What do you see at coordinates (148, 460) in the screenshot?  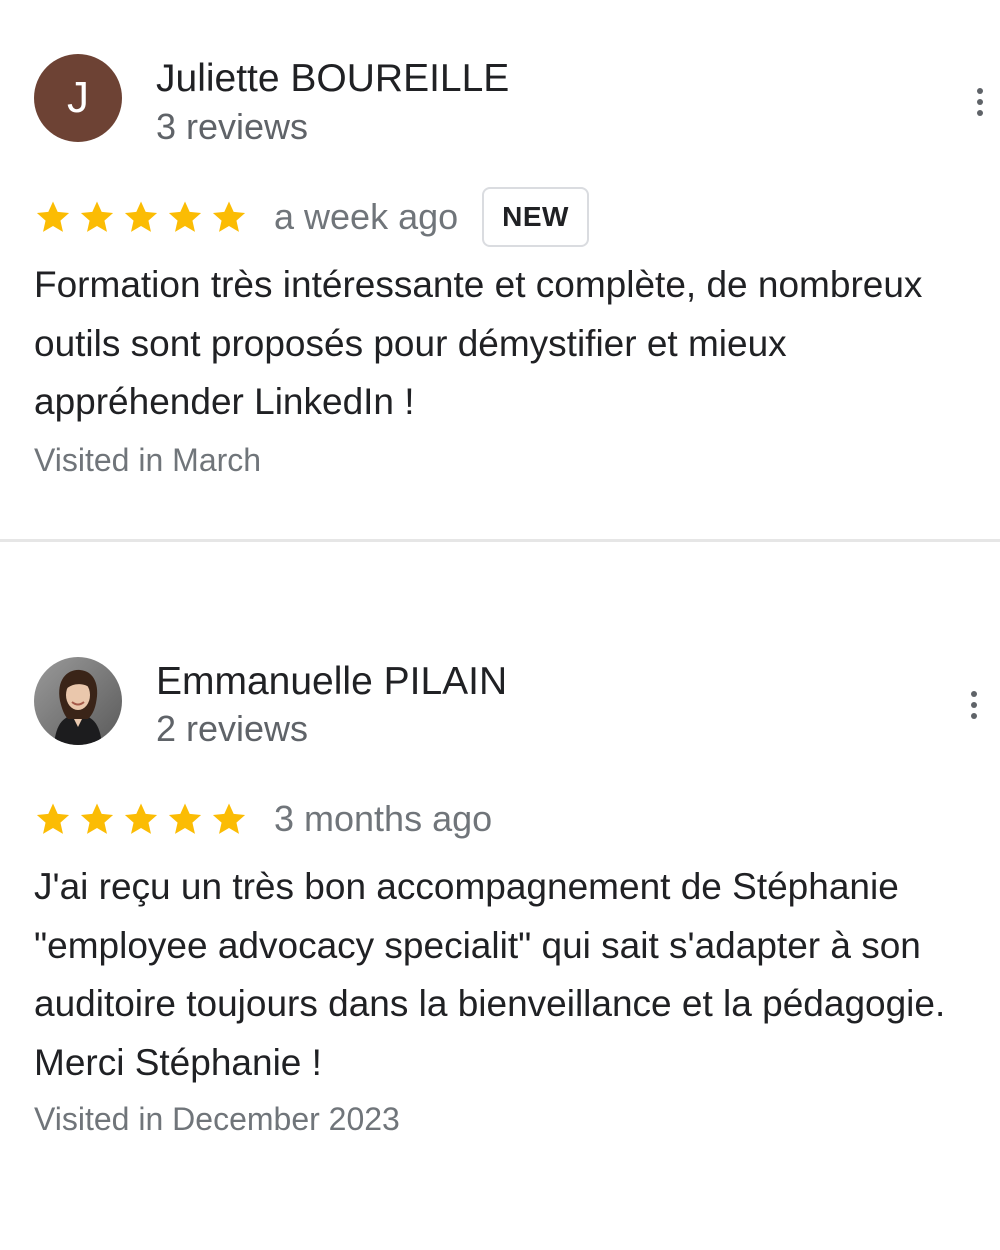 I see `visited-date: Visited in March` at bounding box center [148, 460].